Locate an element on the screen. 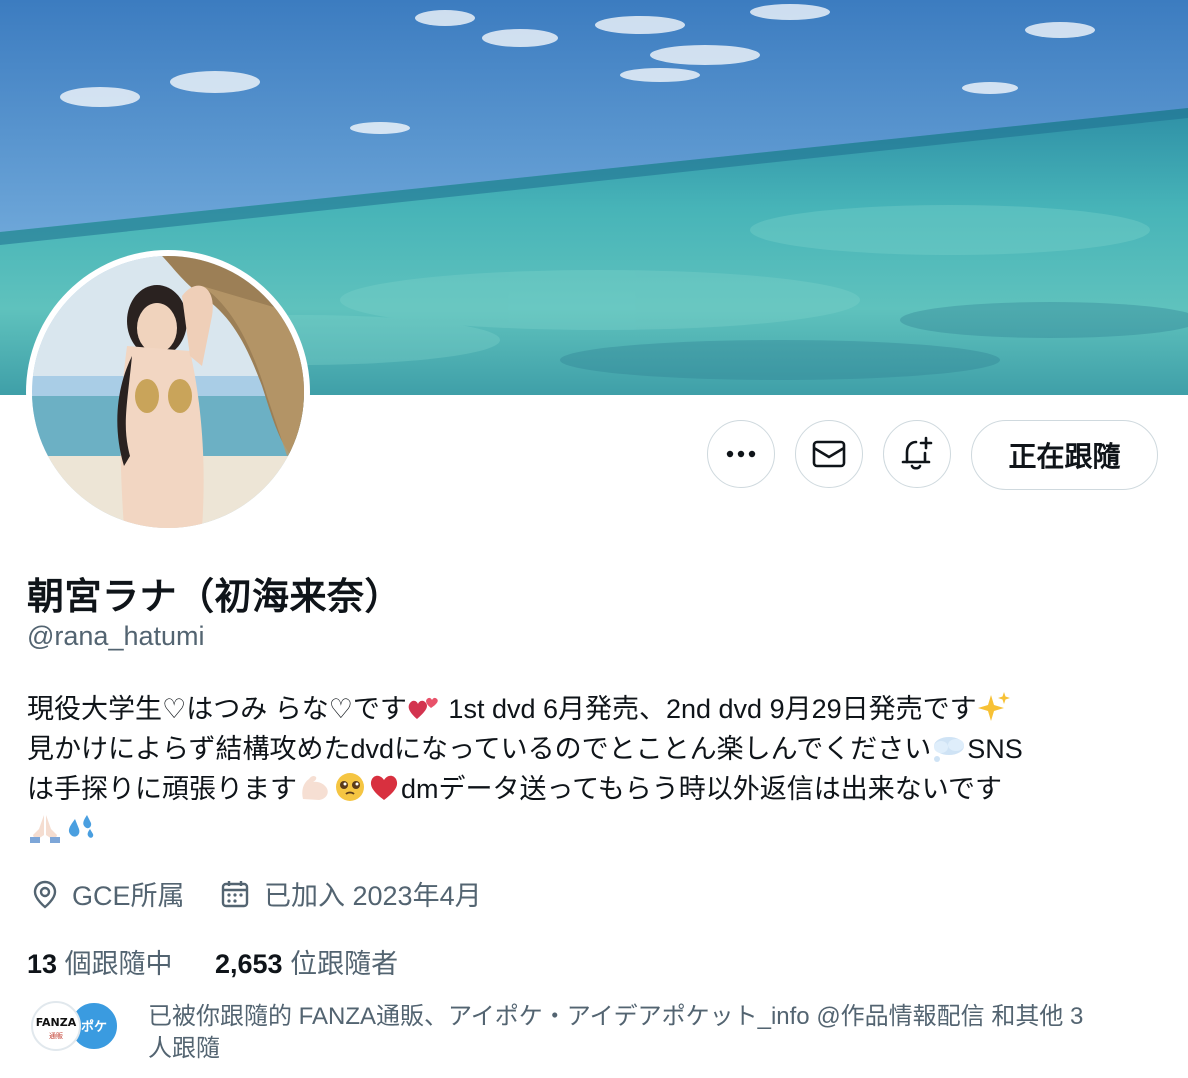 Image resolution: width=1188 pixels, height=1078 pixels. follower-avatar-subtext: 通販 is located at coordinates (56, 1035).